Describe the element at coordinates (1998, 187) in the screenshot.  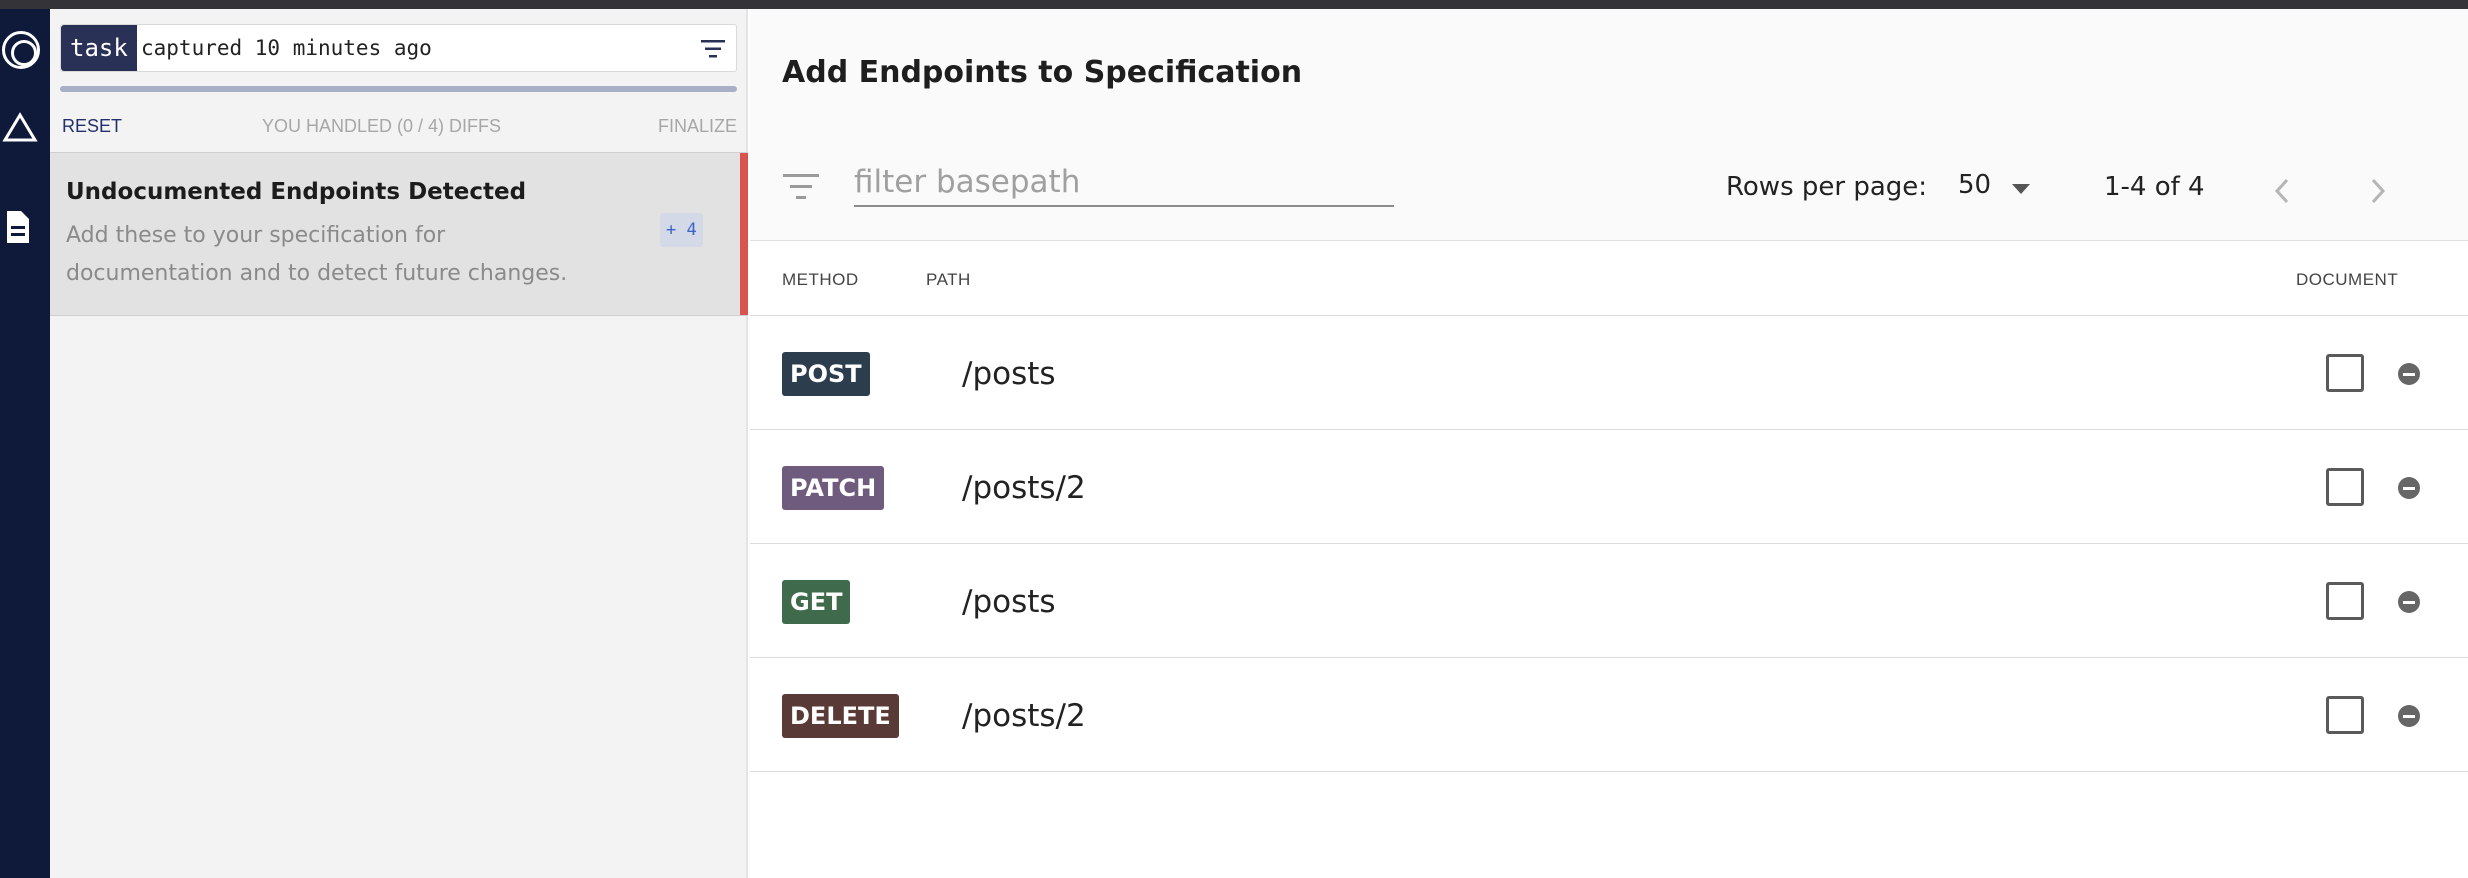
I see `rows-per-page-select: 50` at that location.